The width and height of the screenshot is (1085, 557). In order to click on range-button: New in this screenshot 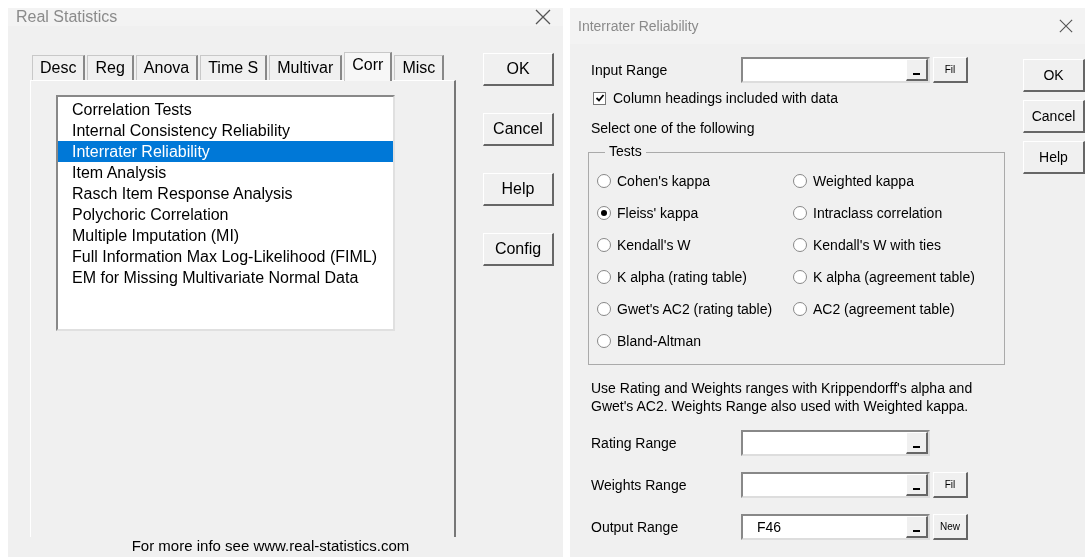, I will do `click(950, 527)`.